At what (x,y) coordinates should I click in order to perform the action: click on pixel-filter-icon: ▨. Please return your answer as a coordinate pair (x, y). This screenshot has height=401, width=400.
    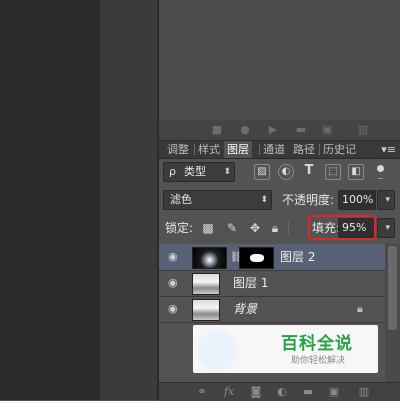
    Looking at the image, I should click on (262, 172).